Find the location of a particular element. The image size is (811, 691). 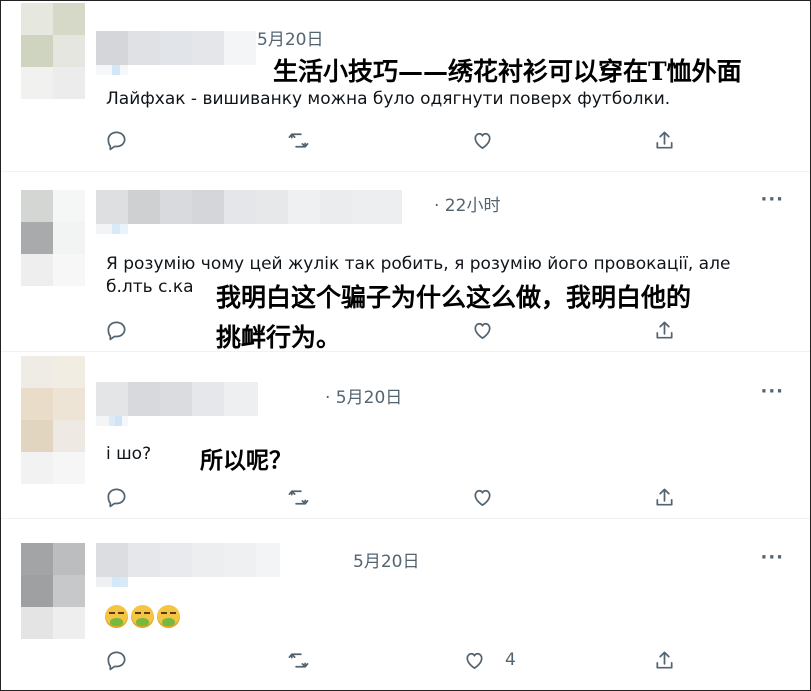

translation-caption: 所以呢？ is located at coordinates (246, 460).